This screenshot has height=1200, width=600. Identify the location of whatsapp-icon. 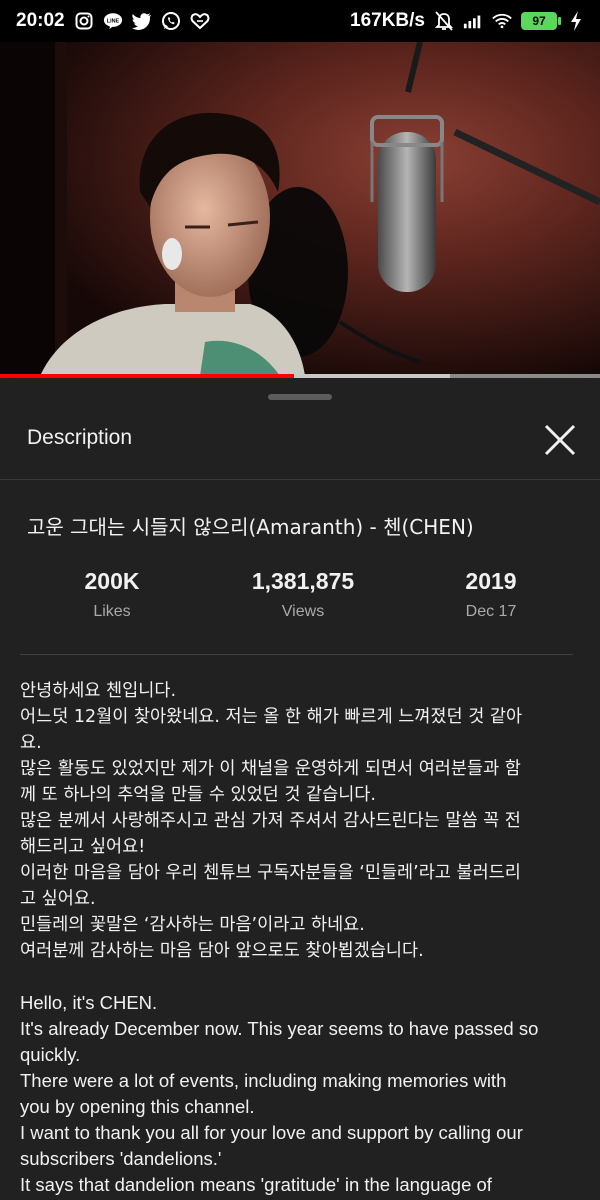
(171, 21).